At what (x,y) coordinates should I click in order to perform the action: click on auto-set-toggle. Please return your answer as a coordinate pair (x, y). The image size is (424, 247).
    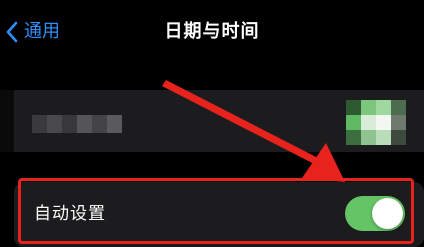
    Looking at the image, I should click on (375, 213).